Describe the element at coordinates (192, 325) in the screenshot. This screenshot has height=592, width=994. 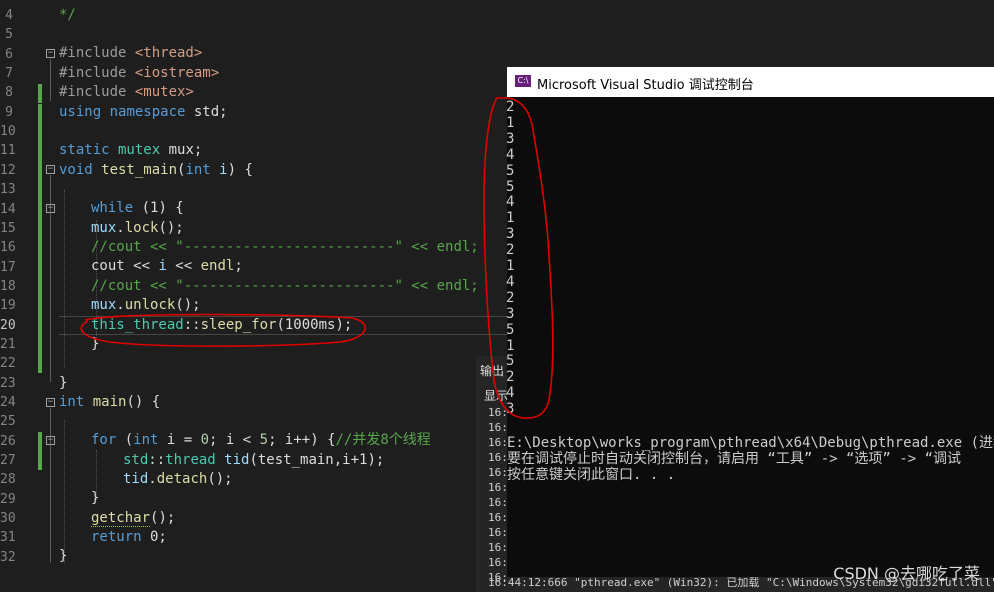
I see `punctuation: ::` at that location.